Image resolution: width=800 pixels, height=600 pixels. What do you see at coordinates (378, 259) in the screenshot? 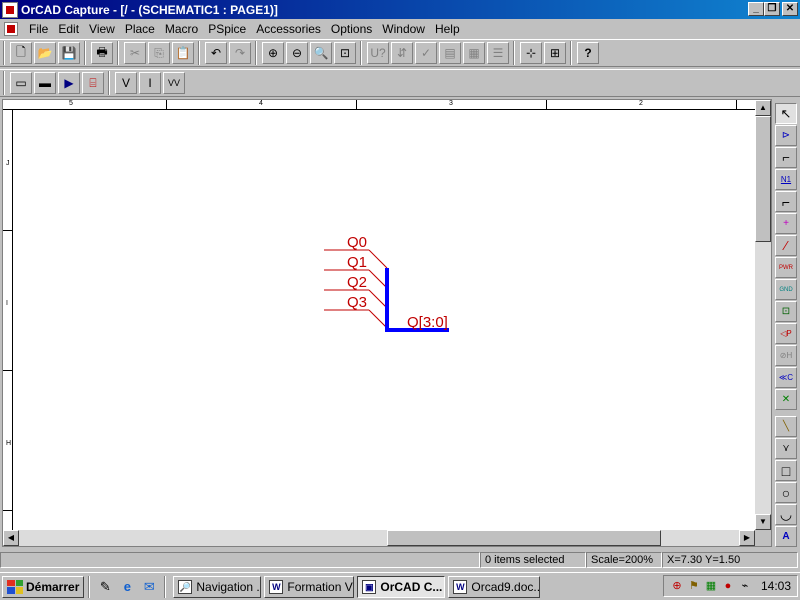
I see `bus-entry-q0` at bounding box center [378, 259].